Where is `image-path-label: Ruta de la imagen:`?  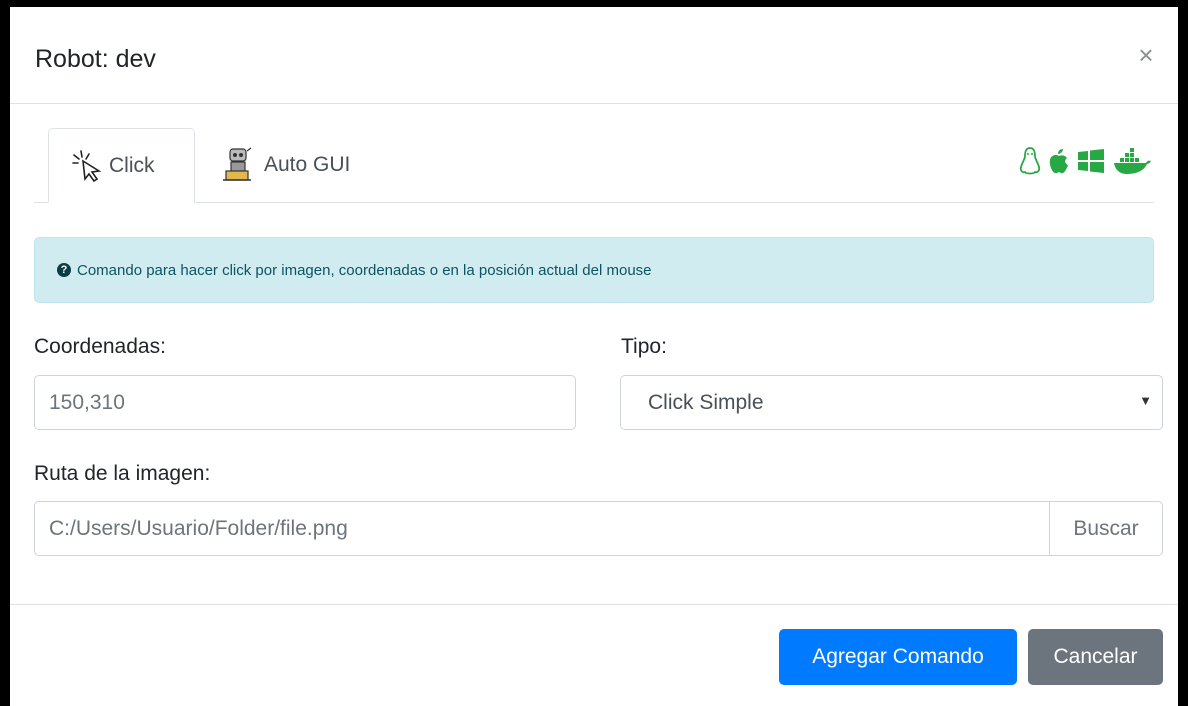 image-path-label: Ruta de la imagen: is located at coordinates (122, 473).